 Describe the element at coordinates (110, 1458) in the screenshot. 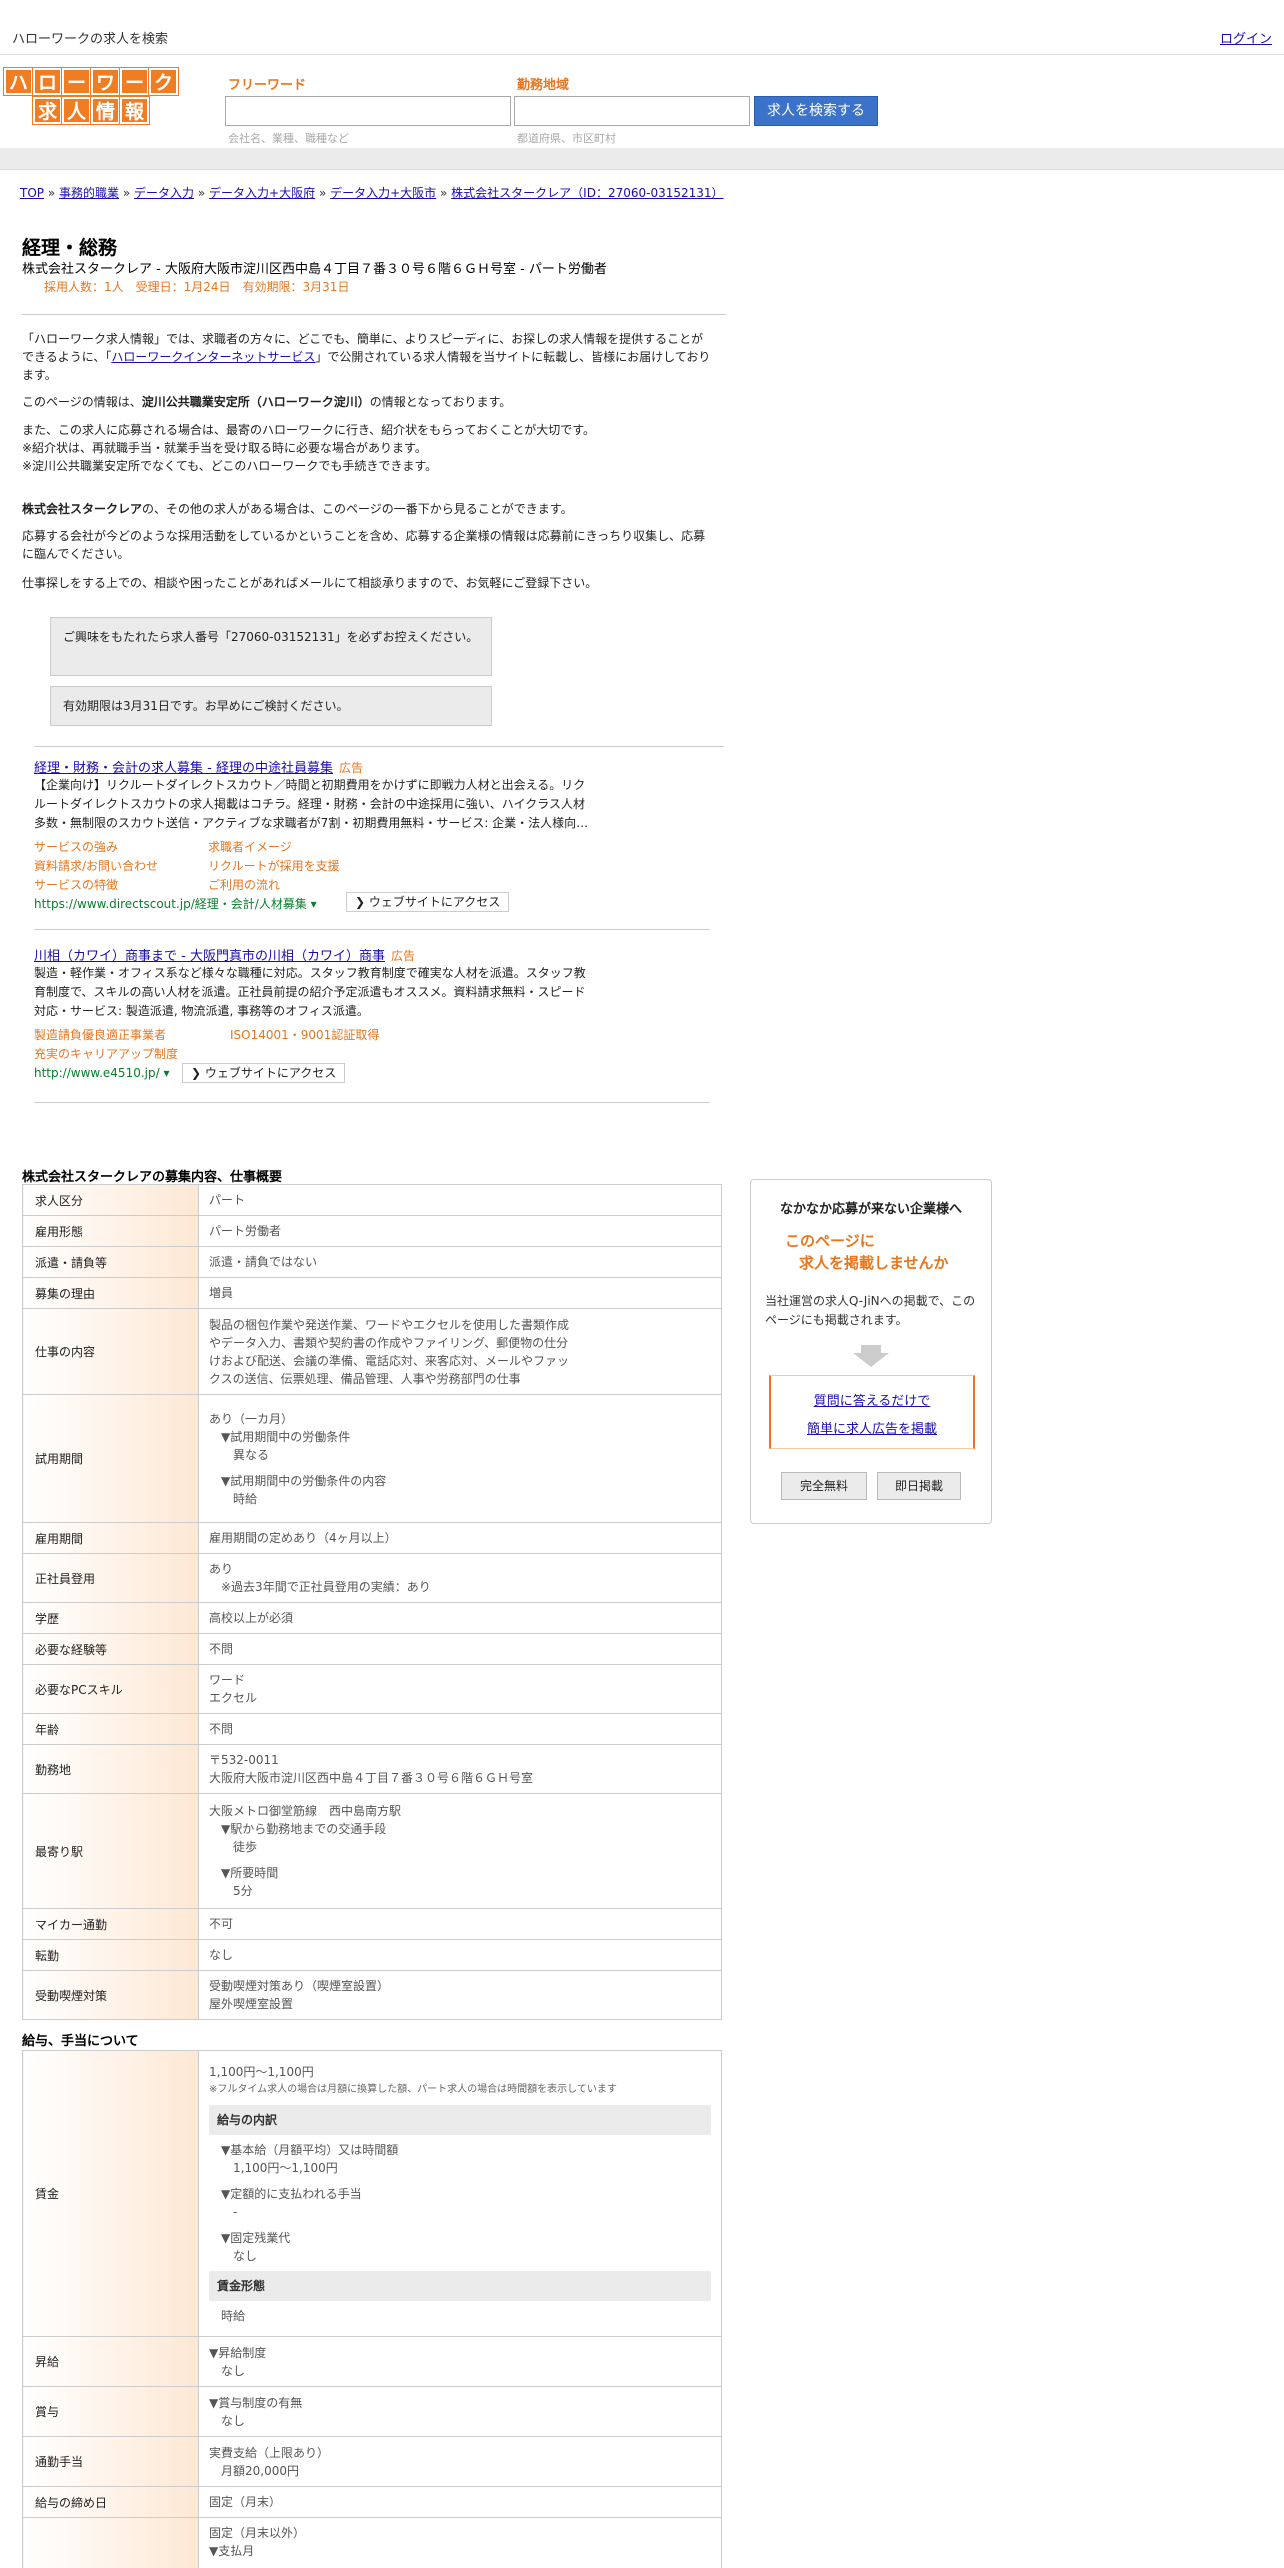

I see `row-label: 試用期間` at that location.